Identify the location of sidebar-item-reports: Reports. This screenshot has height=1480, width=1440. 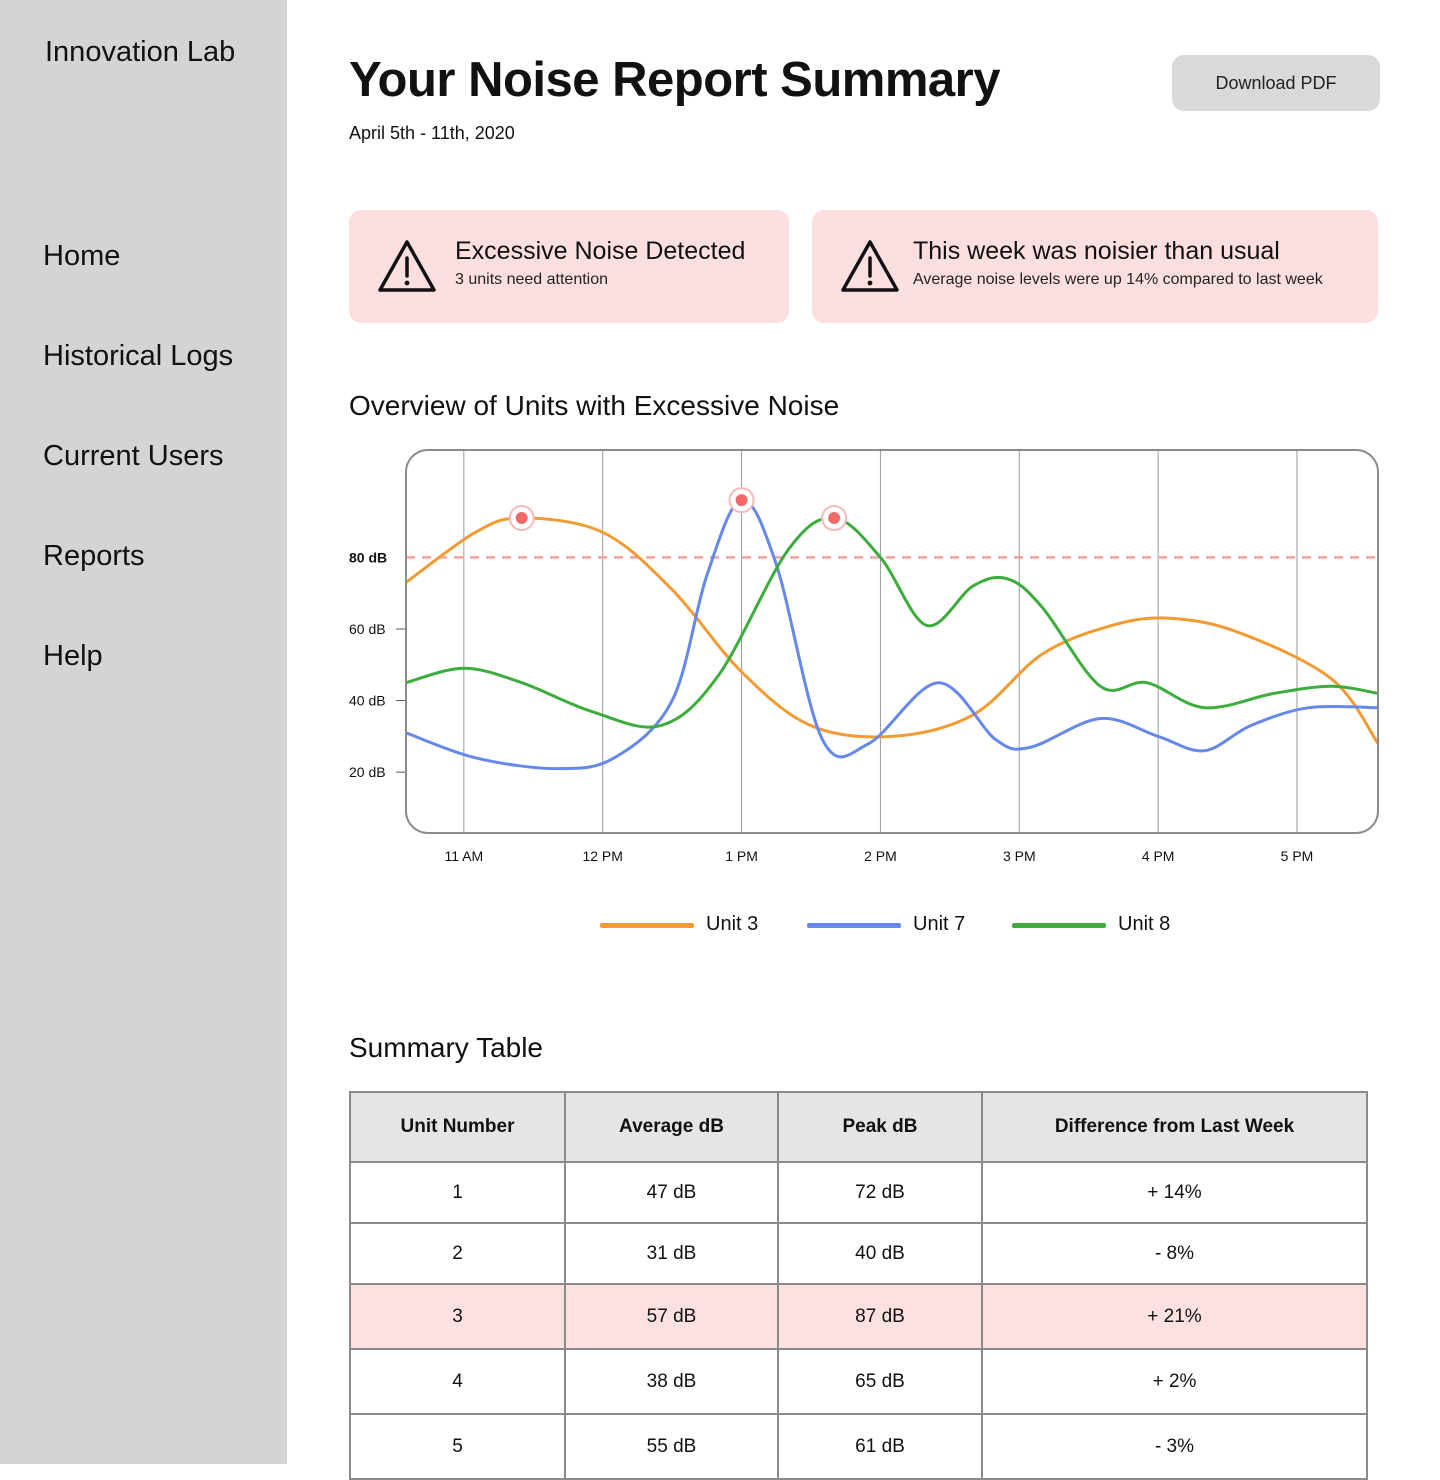
(94, 556).